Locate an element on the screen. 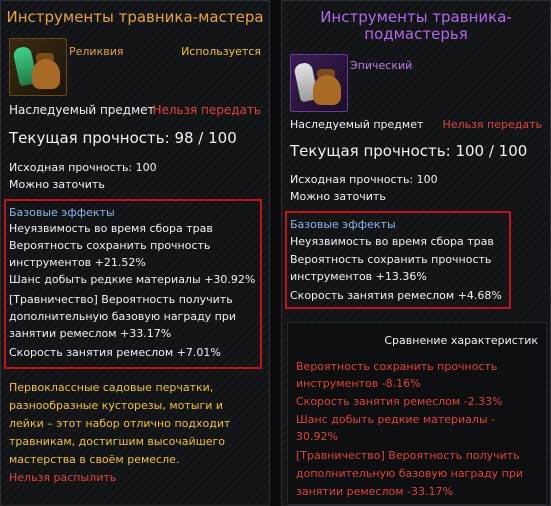 The height and width of the screenshot is (506, 551). comparison-line: занятии ремеслом -33.17% is located at coordinates (374, 491).